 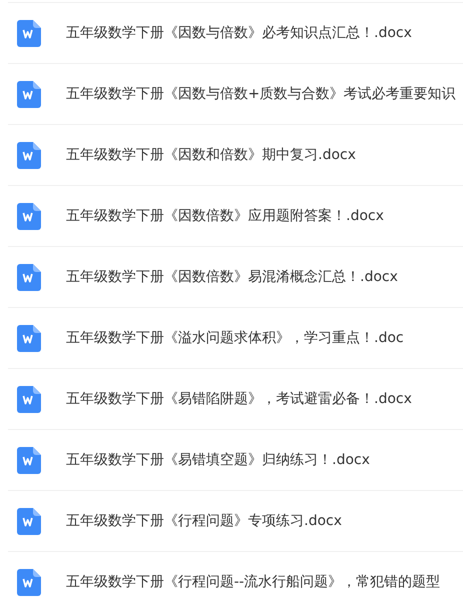 What do you see at coordinates (232, 277) in the screenshot?
I see `file-name-link: 五年级数学下册《因数倍数》易混淆概念汇总！.docx` at bounding box center [232, 277].